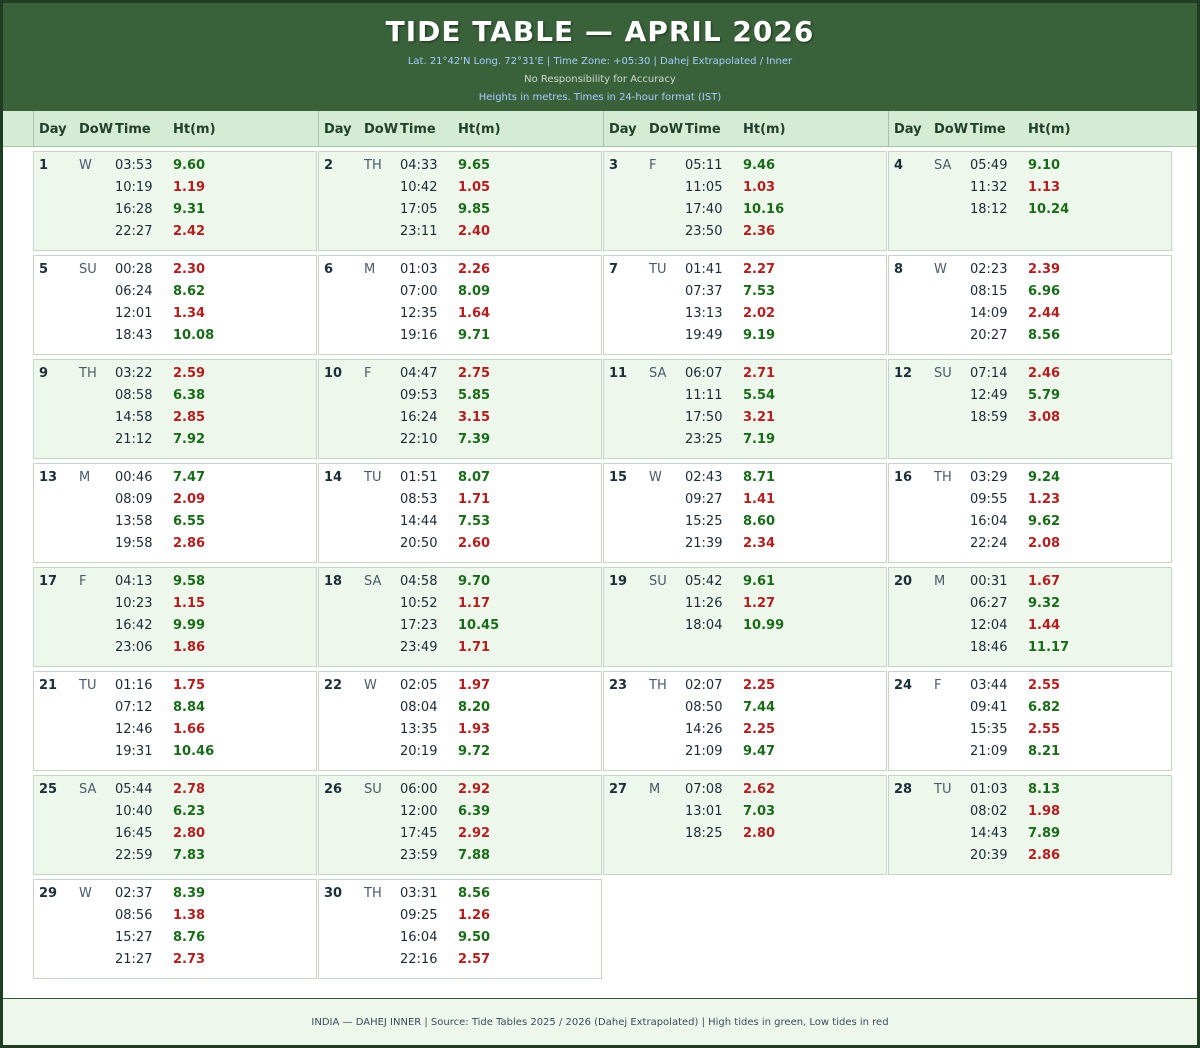  What do you see at coordinates (746, 317) in the screenshot?
I see `tide-row: 13:13 2.02` at bounding box center [746, 317].